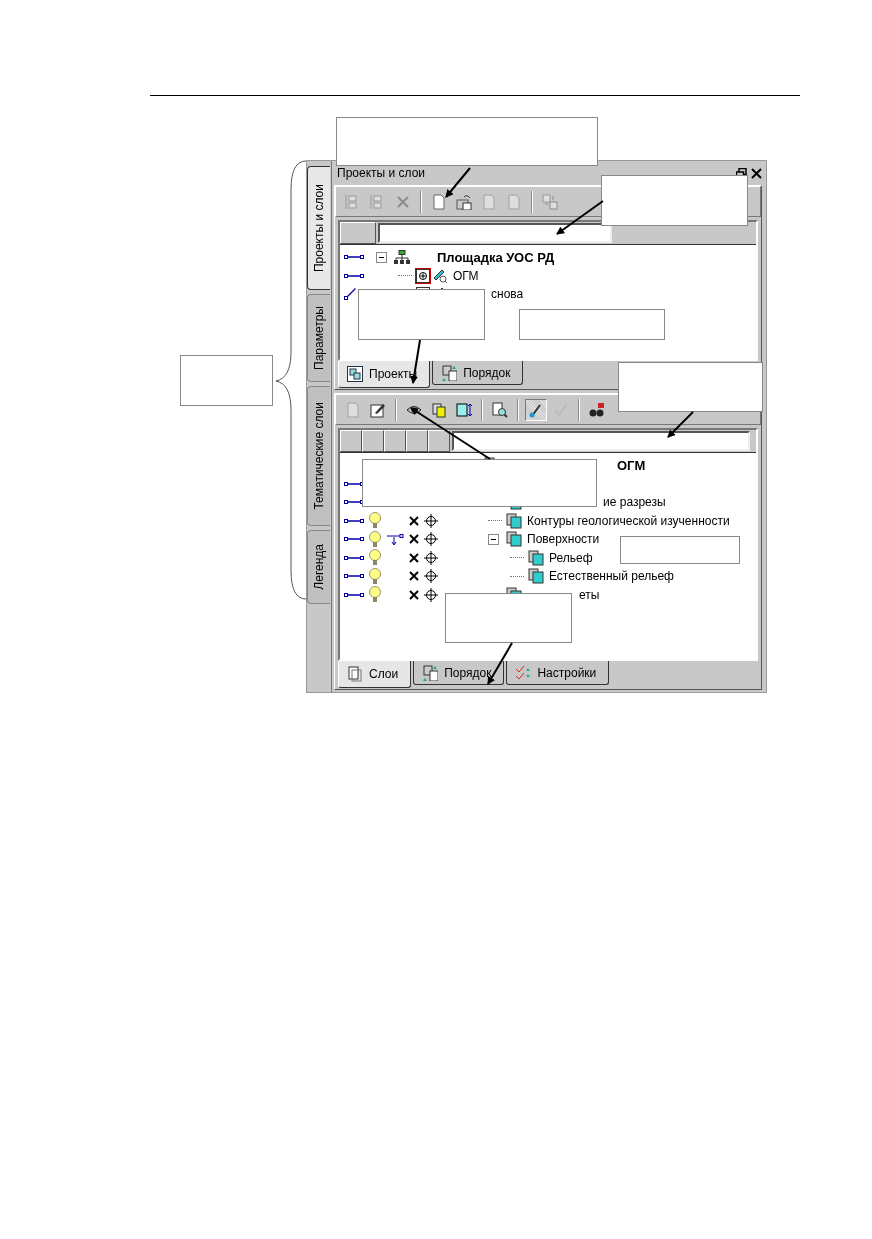 The image size is (872, 1239). What do you see at coordinates (611, 576) in the screenshot?
I see `tree-item-label: Естественный рельеф` at bounding box center [611, 576].